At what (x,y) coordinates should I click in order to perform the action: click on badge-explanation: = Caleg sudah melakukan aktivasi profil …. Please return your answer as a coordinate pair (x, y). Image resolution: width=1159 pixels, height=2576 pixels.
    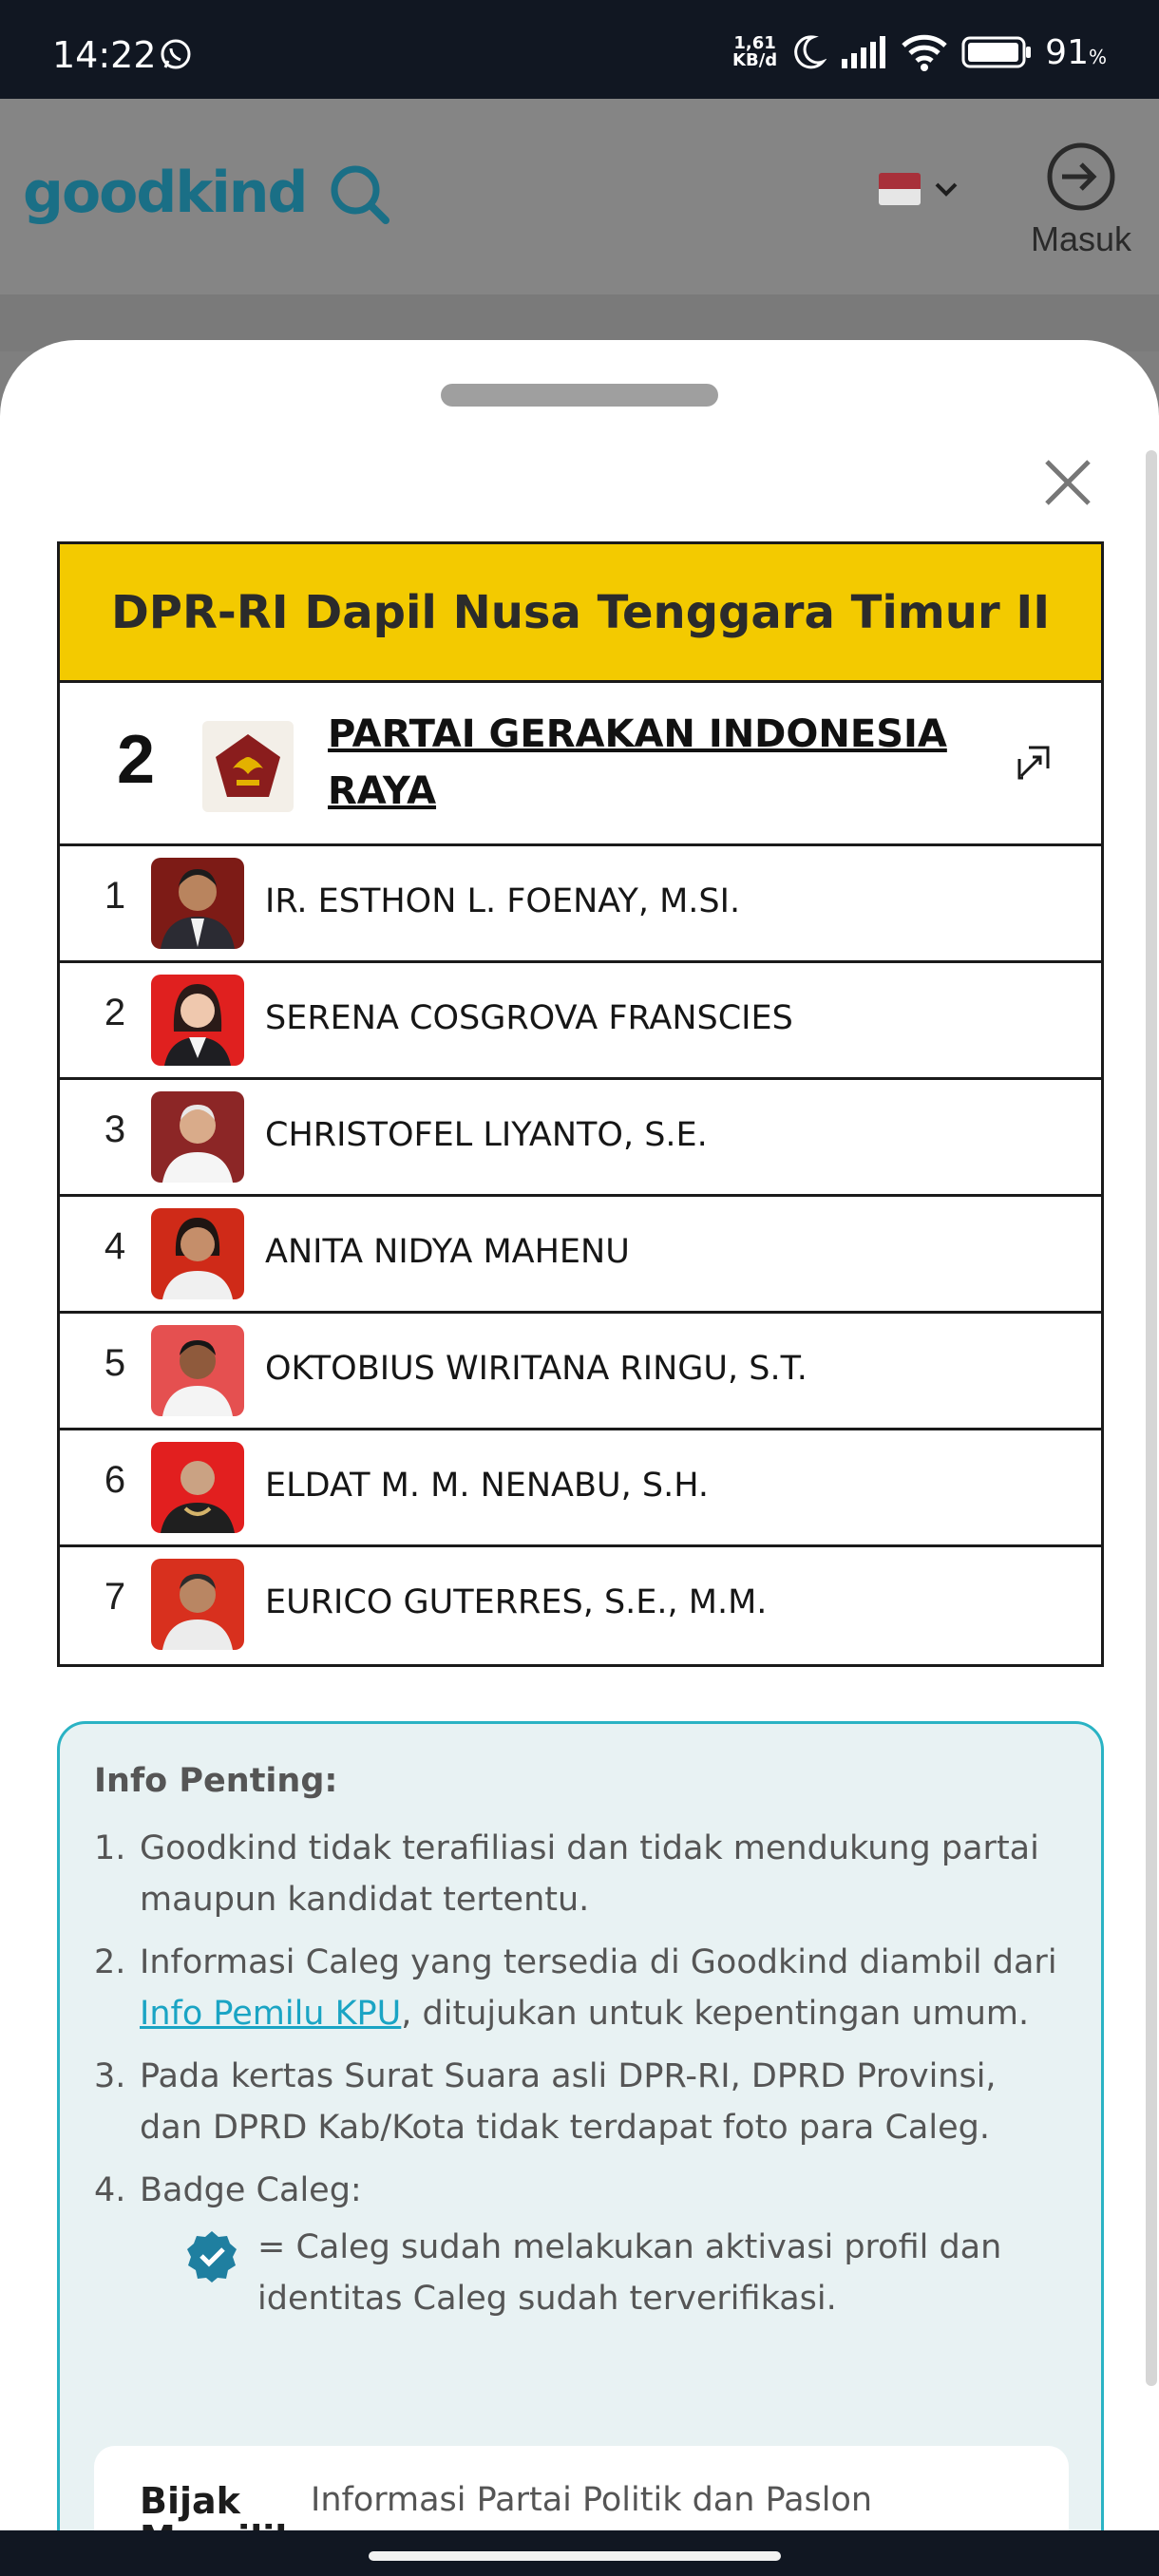
    Looking at the image, I should click on (601, 2273).